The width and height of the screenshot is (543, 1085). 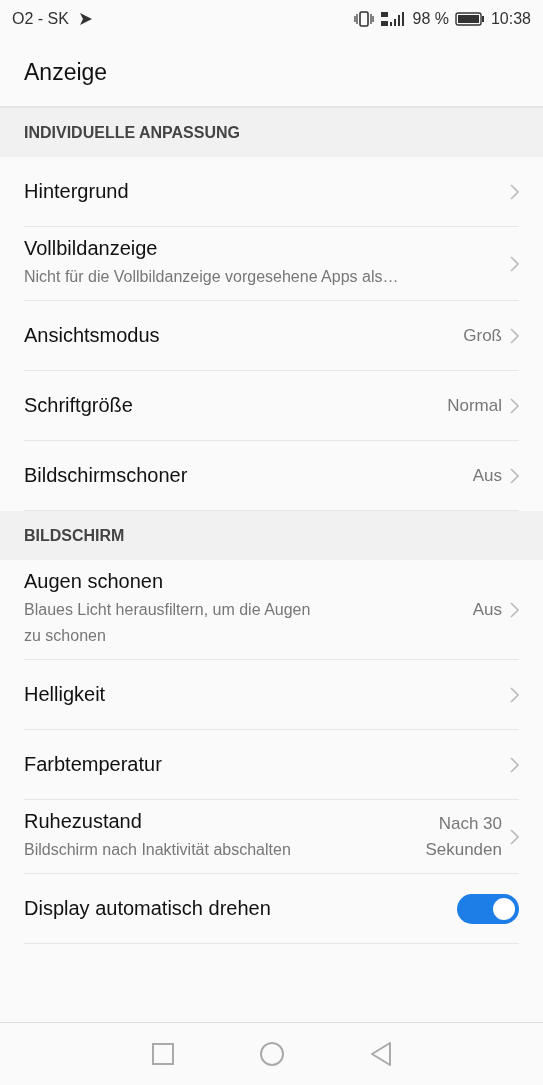 I want to click on item-title: Augen schonen, so click(x=94, y=581).